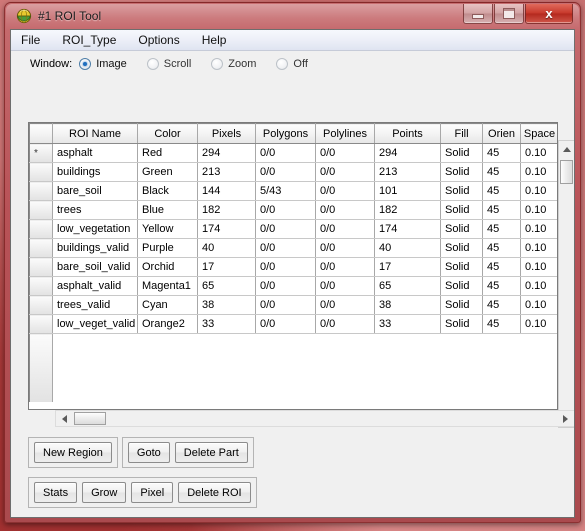 The width and height of the screenshot is (585, 531). Describe the element at coordinates (226, 305) in the screenshot. I see `cell-pixels: 38` at that location.